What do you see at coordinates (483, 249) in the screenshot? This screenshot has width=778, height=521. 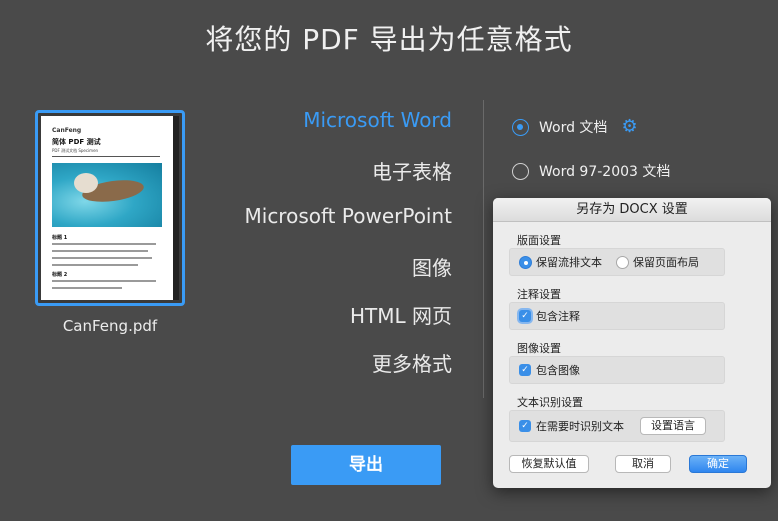 I see `vertical-divider` at bounding box center [483, 249].